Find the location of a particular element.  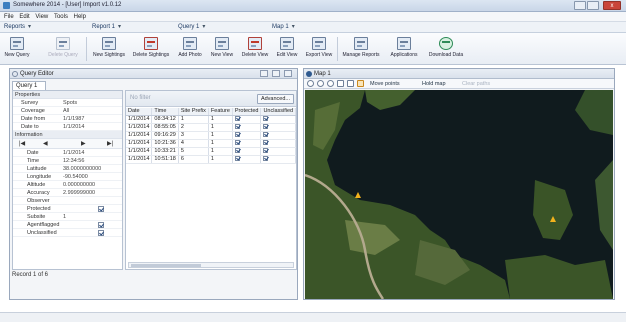

edit-view-button: Edit View is located at coordinates (287, 49).